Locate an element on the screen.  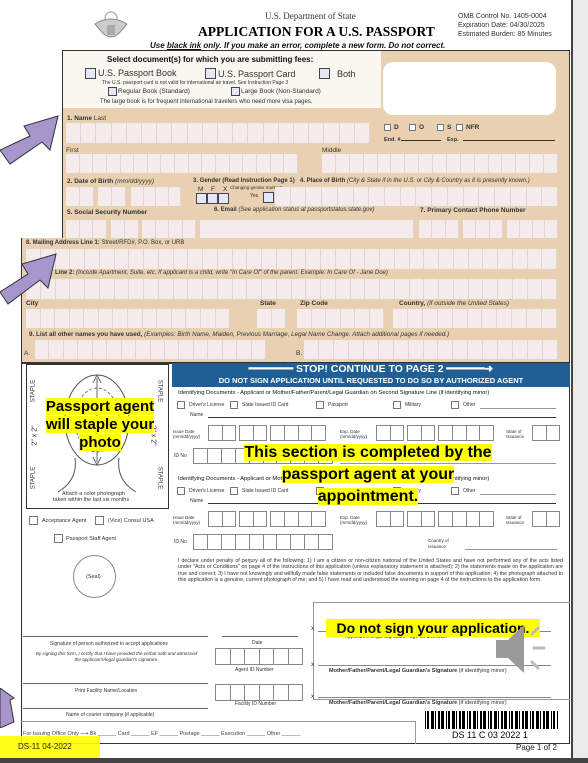
courier-line is located at coordinates (115, 708).